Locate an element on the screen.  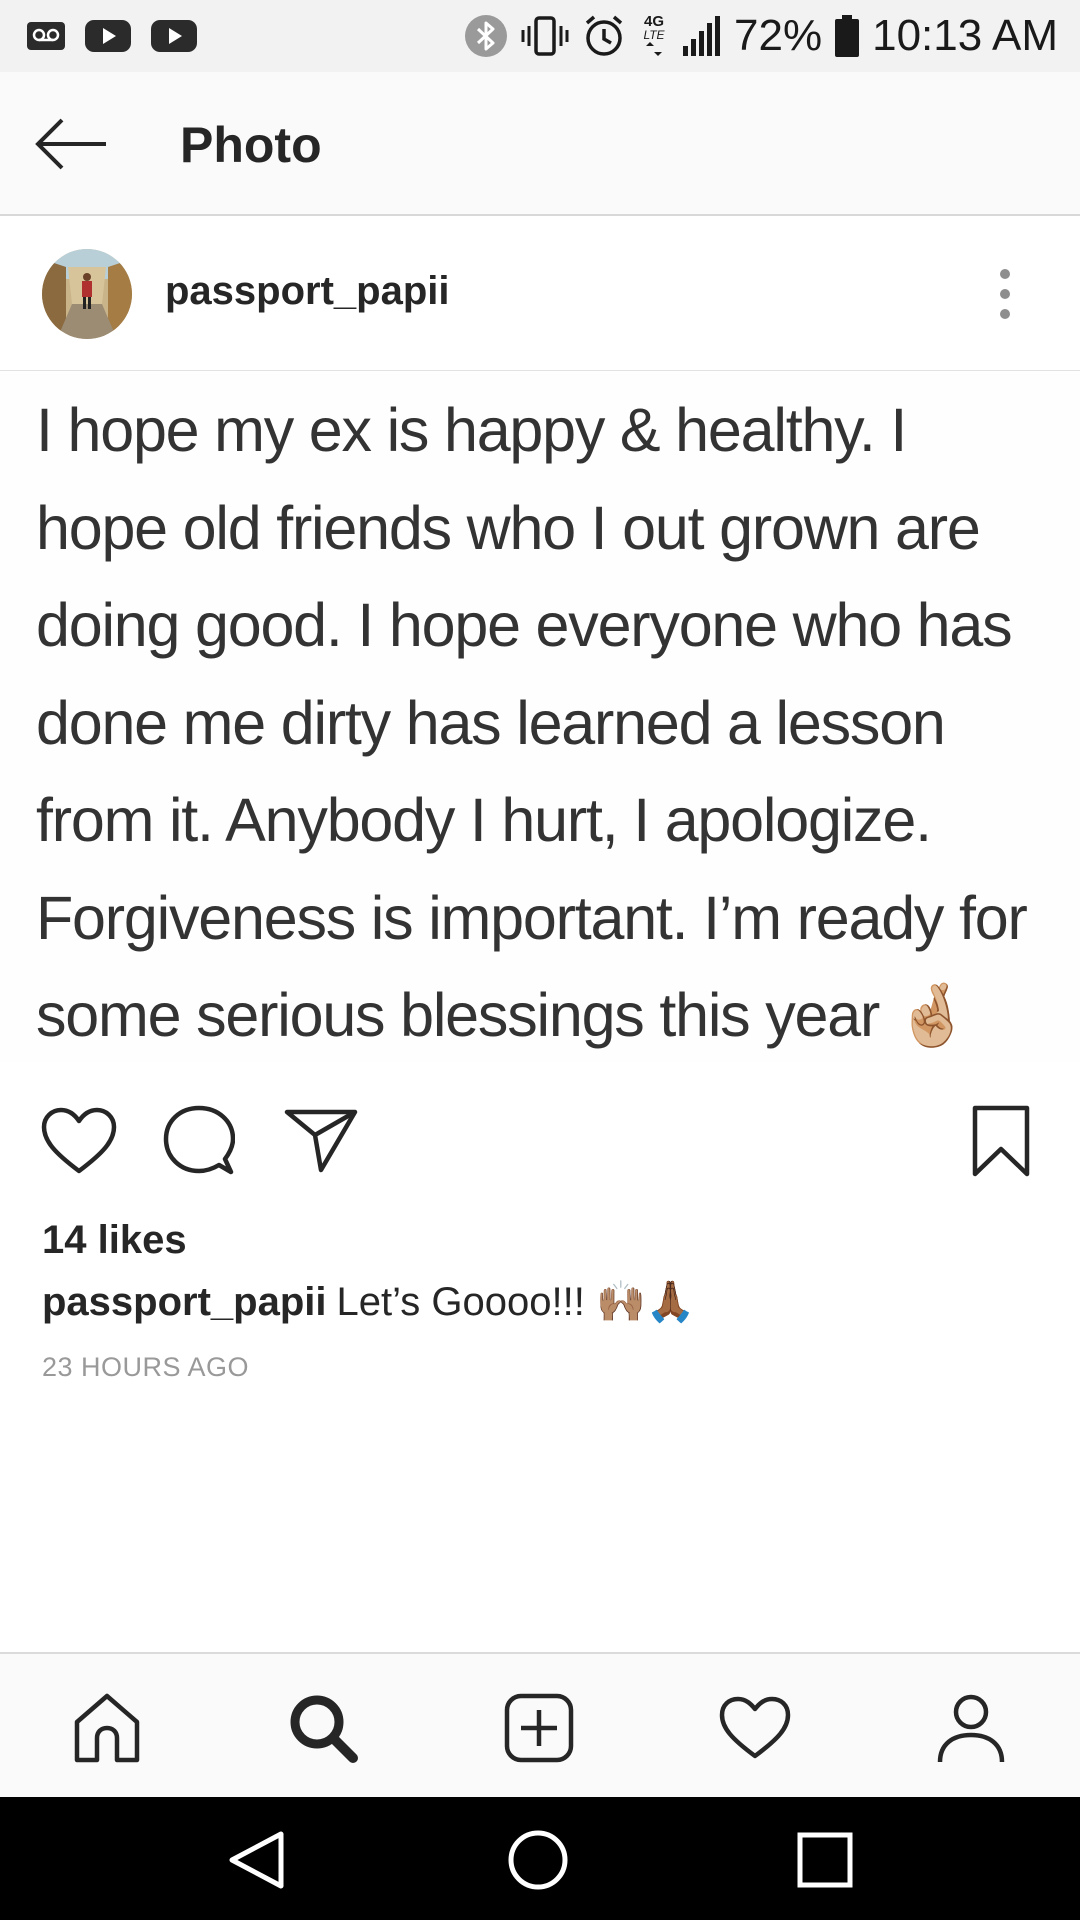
system-nav-bar is located at coordinates (540, 1858).